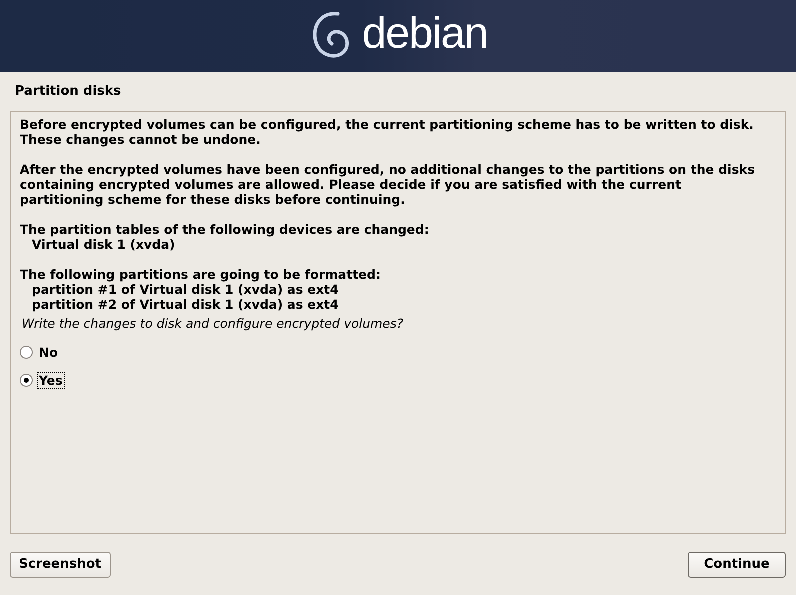 The image size is (796, 595). What do you see at coordinates (185, 304) in the screenshot?
I see `list-item: partition #2 of Virtual disk 1 (xvda) as ext4` at bounding box center [185, 304].